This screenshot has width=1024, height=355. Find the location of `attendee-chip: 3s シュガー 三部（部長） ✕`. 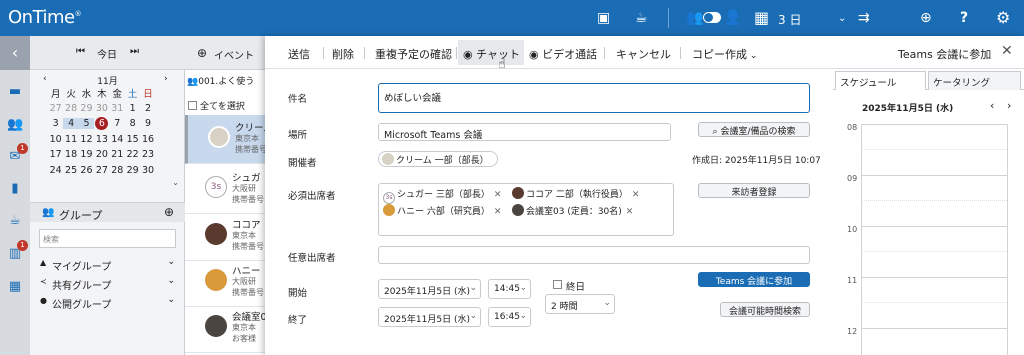

attendee-chip: 3s シュガー 三部（部長） ✕ is located at coordinates (442, 195).